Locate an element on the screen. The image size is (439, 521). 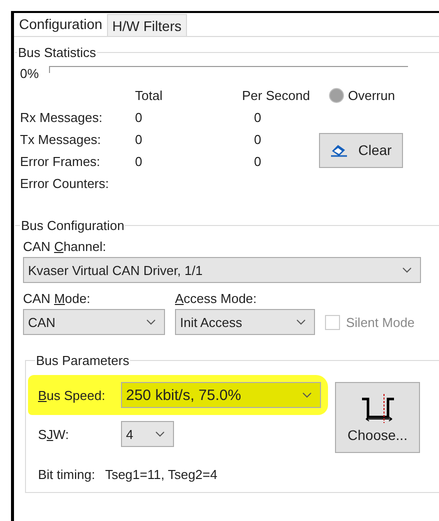
field-label: CAN Mode: is located at coordinates (57, 298).